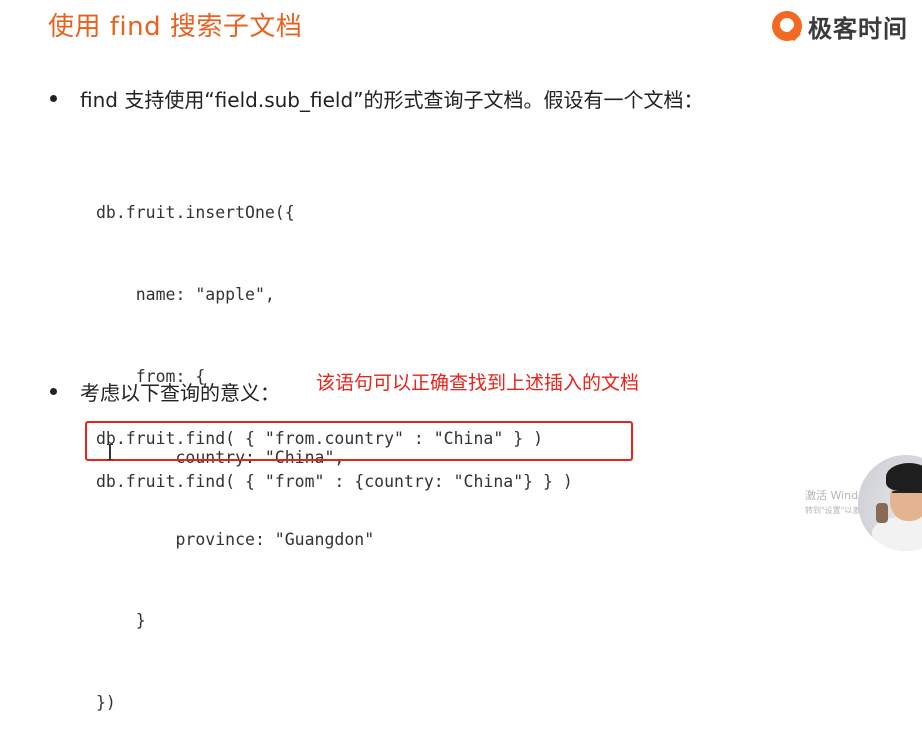 This screenshot has height=743, width=922. I want to click on brand-logo: 极客时间, so click(840, 26).